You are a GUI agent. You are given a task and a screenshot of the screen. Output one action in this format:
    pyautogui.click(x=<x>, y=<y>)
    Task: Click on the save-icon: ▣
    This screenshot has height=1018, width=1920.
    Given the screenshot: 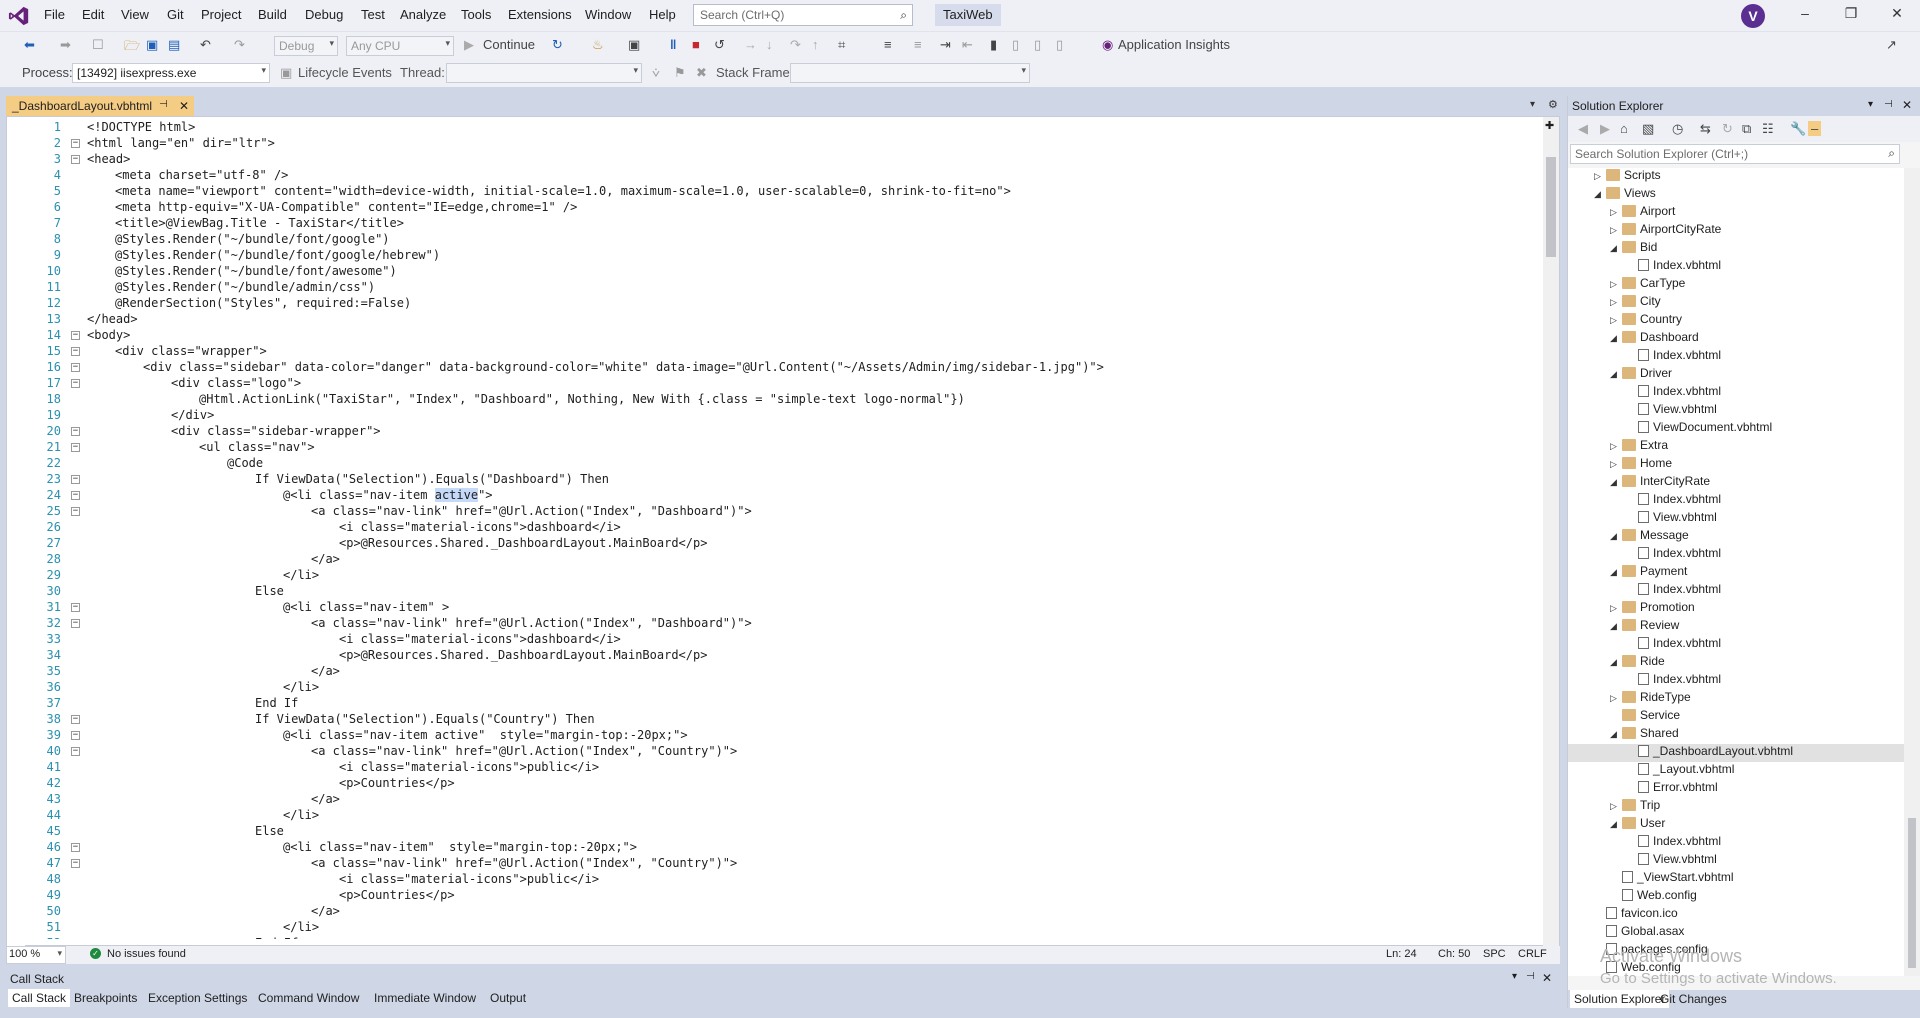 What is the action you would take?
    pyautogui.click(x=152, y=45)
    